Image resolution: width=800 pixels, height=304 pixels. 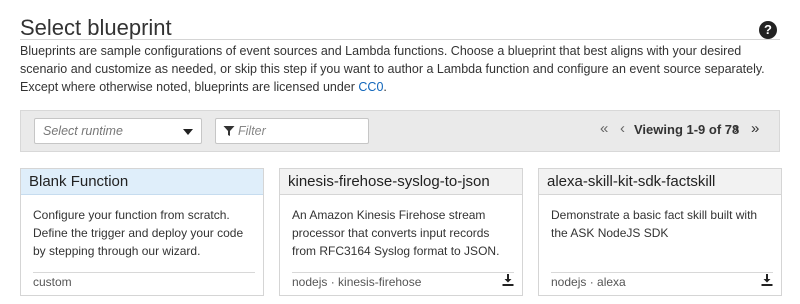 I want to click on help-icon: ?, so click(x=768, y=30).